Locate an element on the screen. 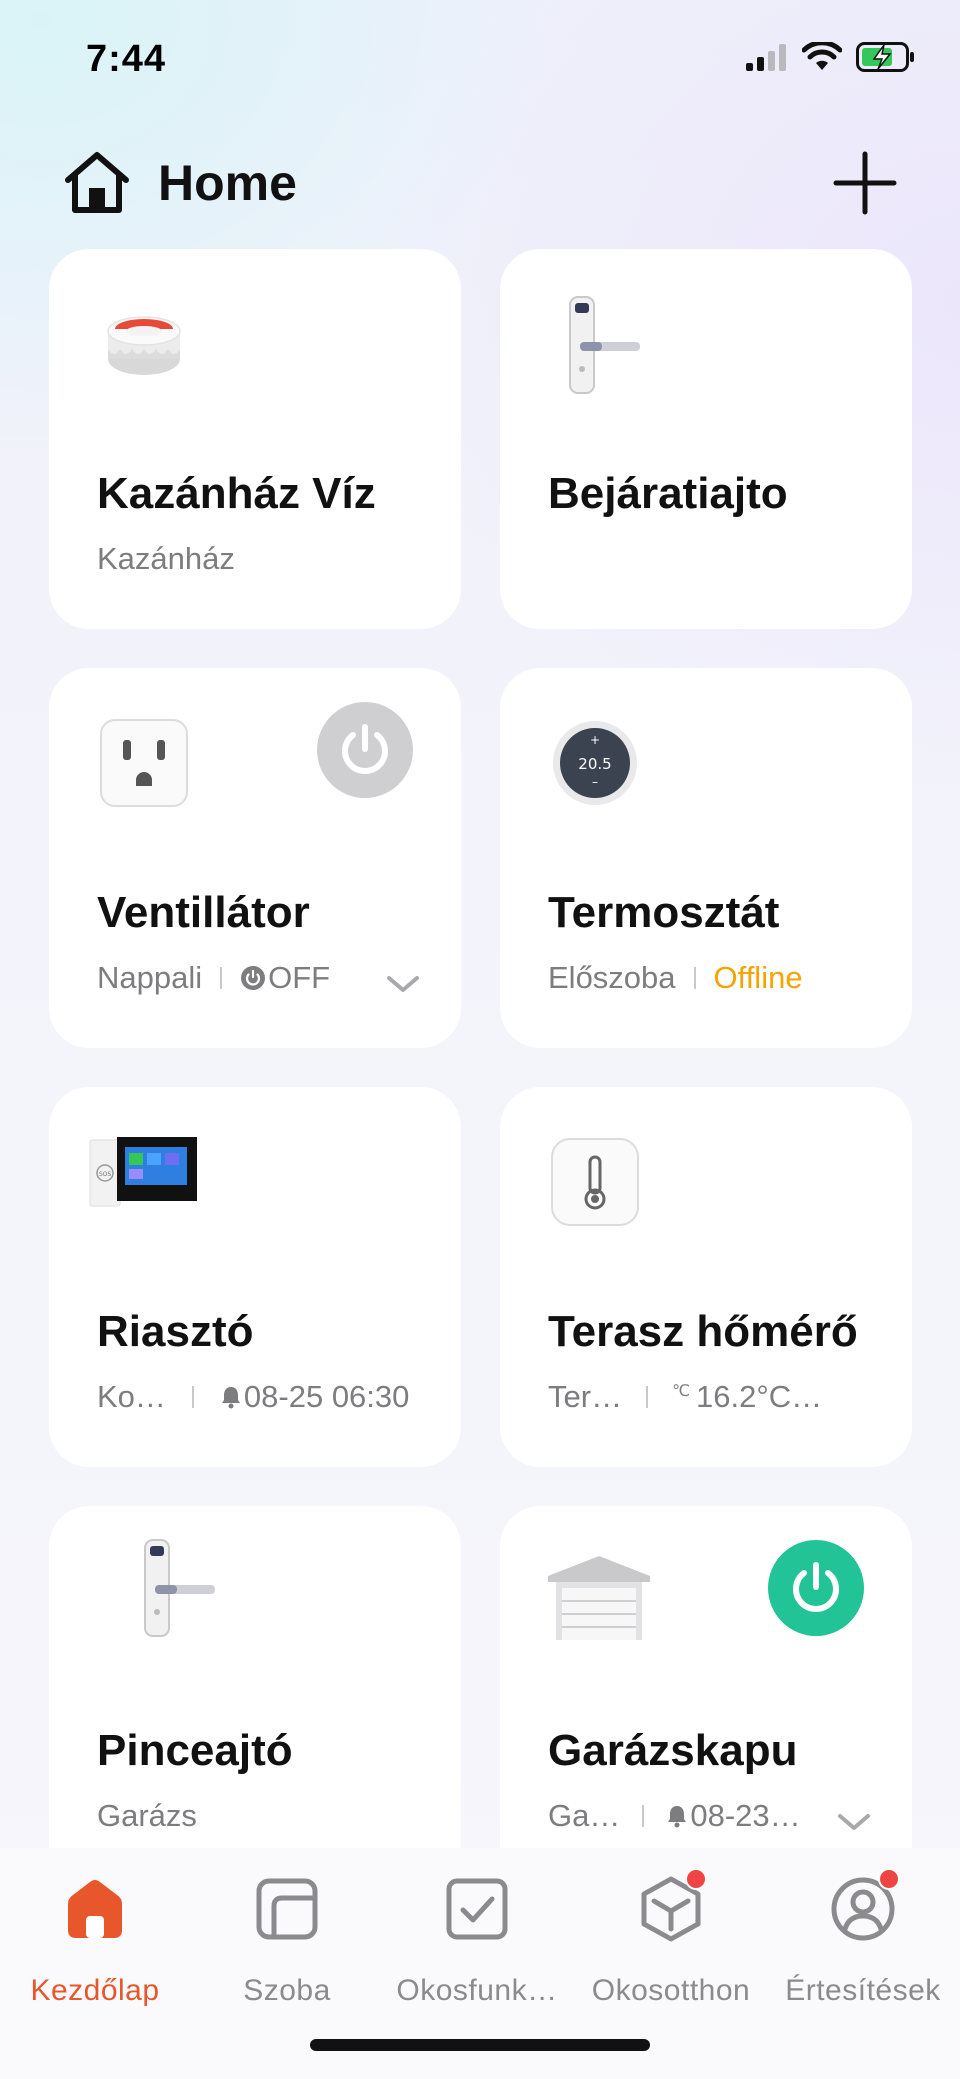 This screenshot has height=2079, width=960. device-card-ventillator: Ventillátor Nappali OFF is located at coordinates (255, 858).